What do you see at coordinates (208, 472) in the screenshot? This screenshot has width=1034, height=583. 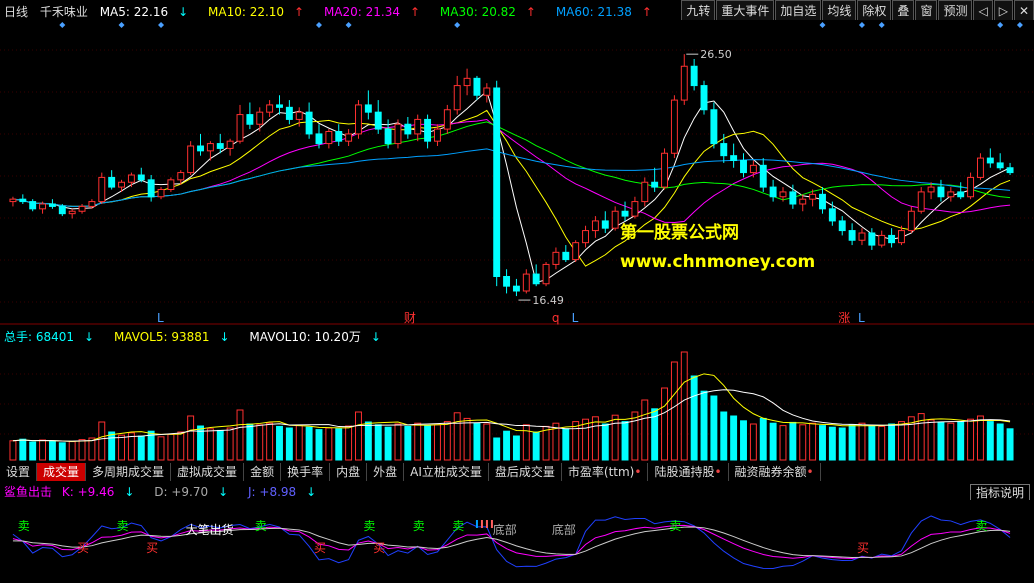 I see `tab-3: 虚拟成交量` at bounding box center [208, 472].